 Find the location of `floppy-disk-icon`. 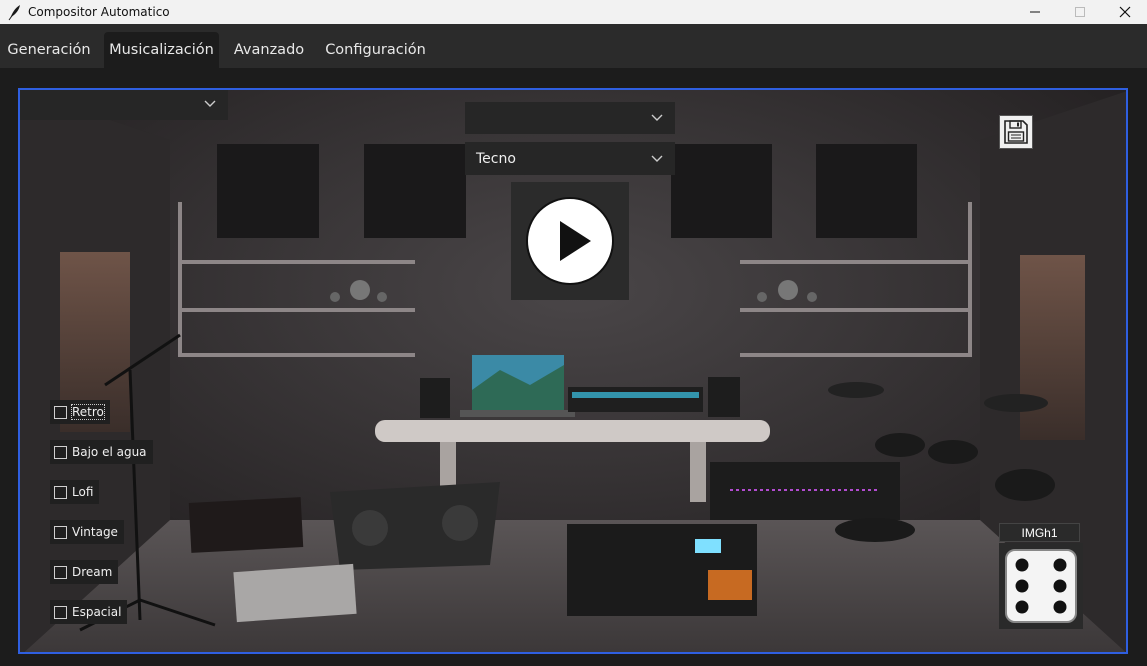

floppy-disk-icon is located at coordinates (1016, 132).